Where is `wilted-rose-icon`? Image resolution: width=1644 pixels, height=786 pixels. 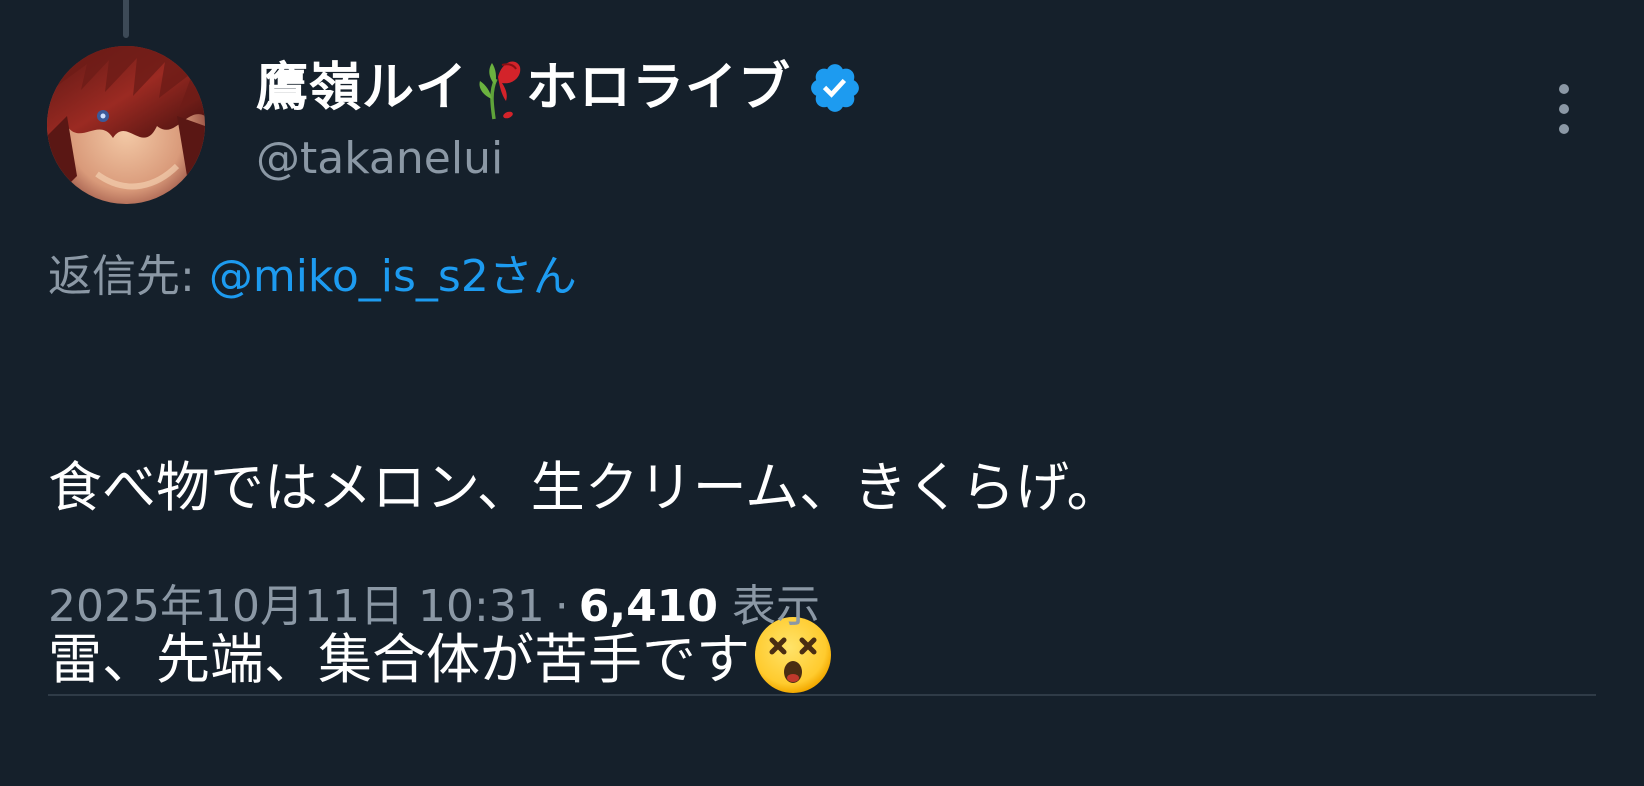 wilted-rose-icon is located at coordinates (500, 90).